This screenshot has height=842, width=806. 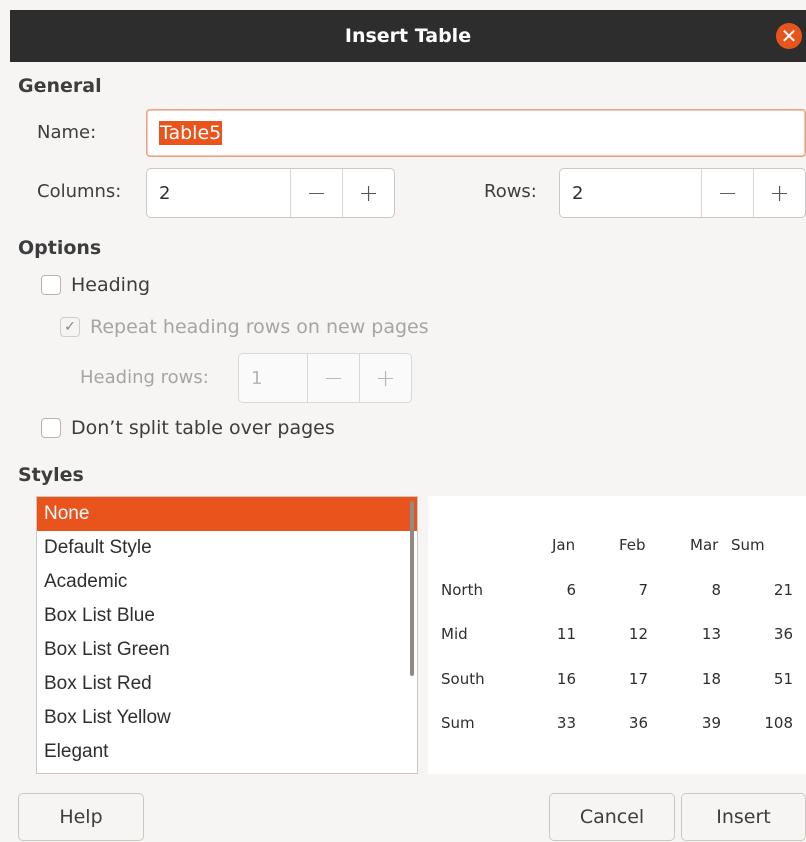 I want to click on columns-value: 2, so click(x=218, y=193).